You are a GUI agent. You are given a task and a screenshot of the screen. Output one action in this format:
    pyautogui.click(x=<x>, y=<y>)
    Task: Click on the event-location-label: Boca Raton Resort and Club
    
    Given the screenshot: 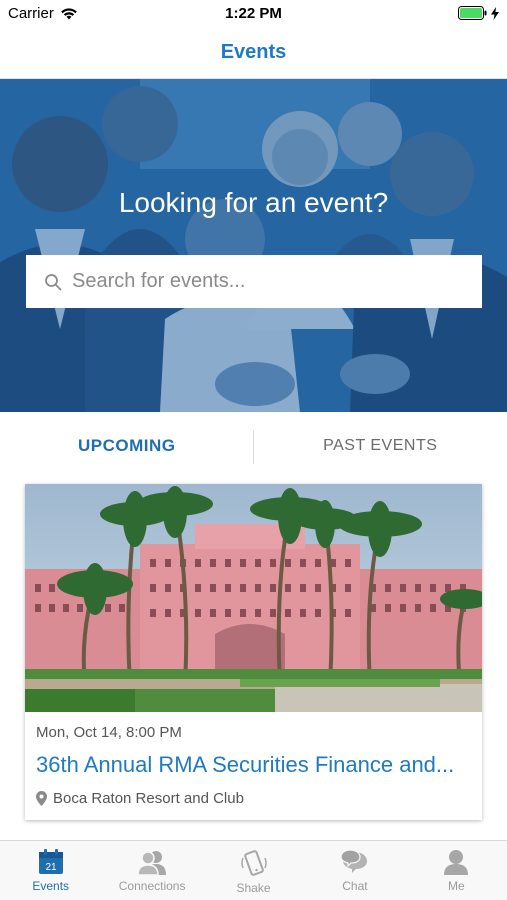 What is the action you would take?
    pyautogui.click(x=148, y=798)
    